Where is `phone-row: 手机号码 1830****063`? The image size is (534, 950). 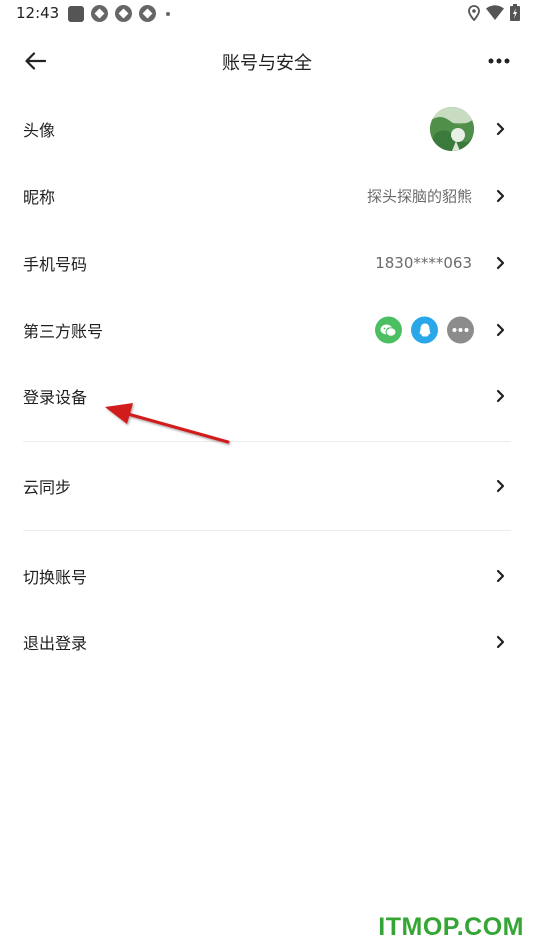
phone-row: 手机号码 1830****063 is located at coordinates (267, 263).